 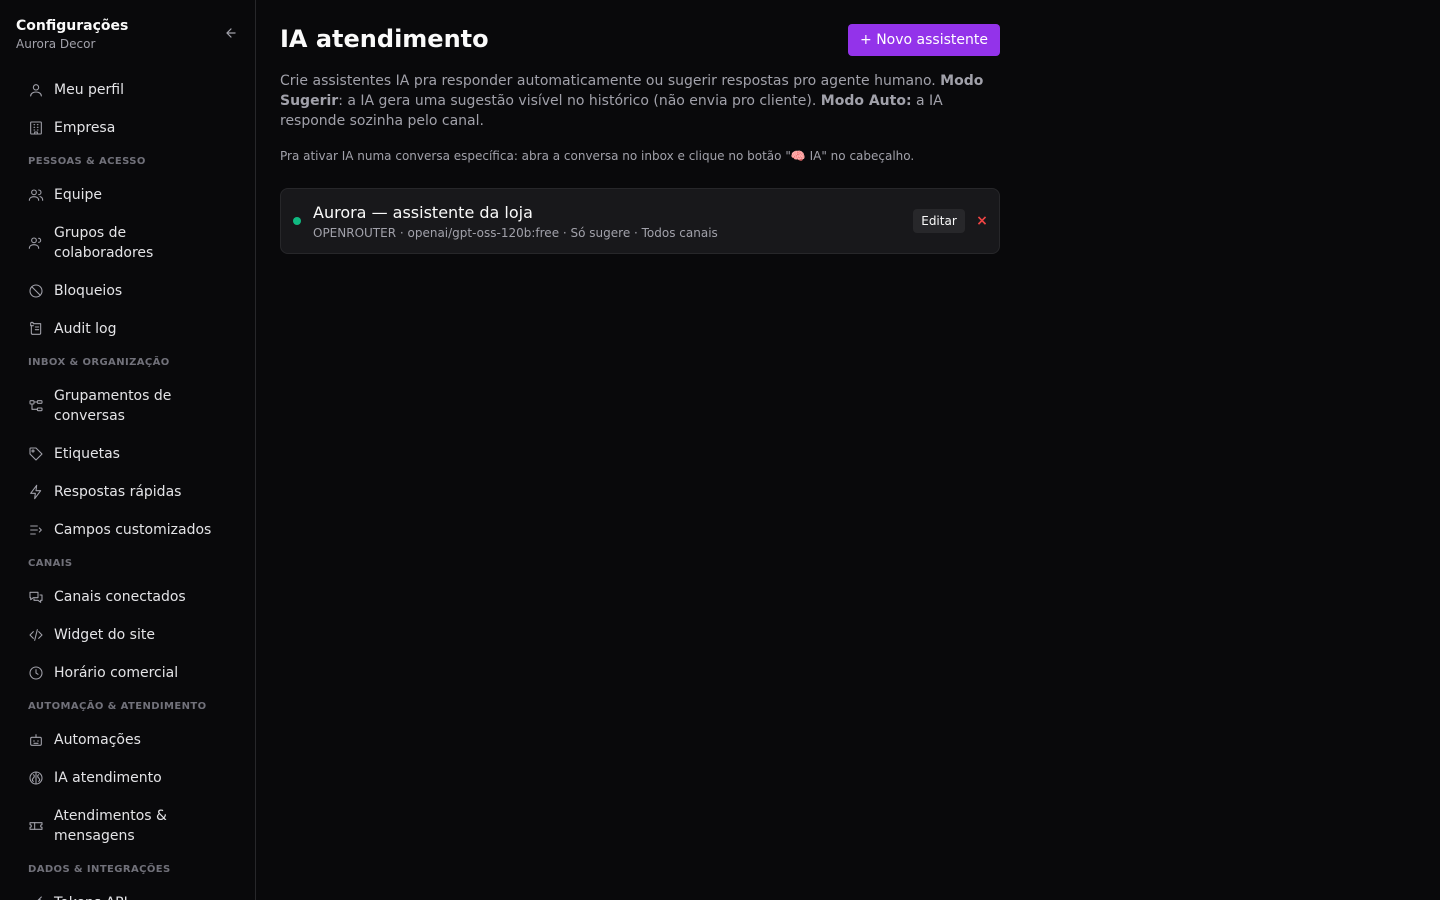 I want to click on code-icon, so click(x=36, y=635).